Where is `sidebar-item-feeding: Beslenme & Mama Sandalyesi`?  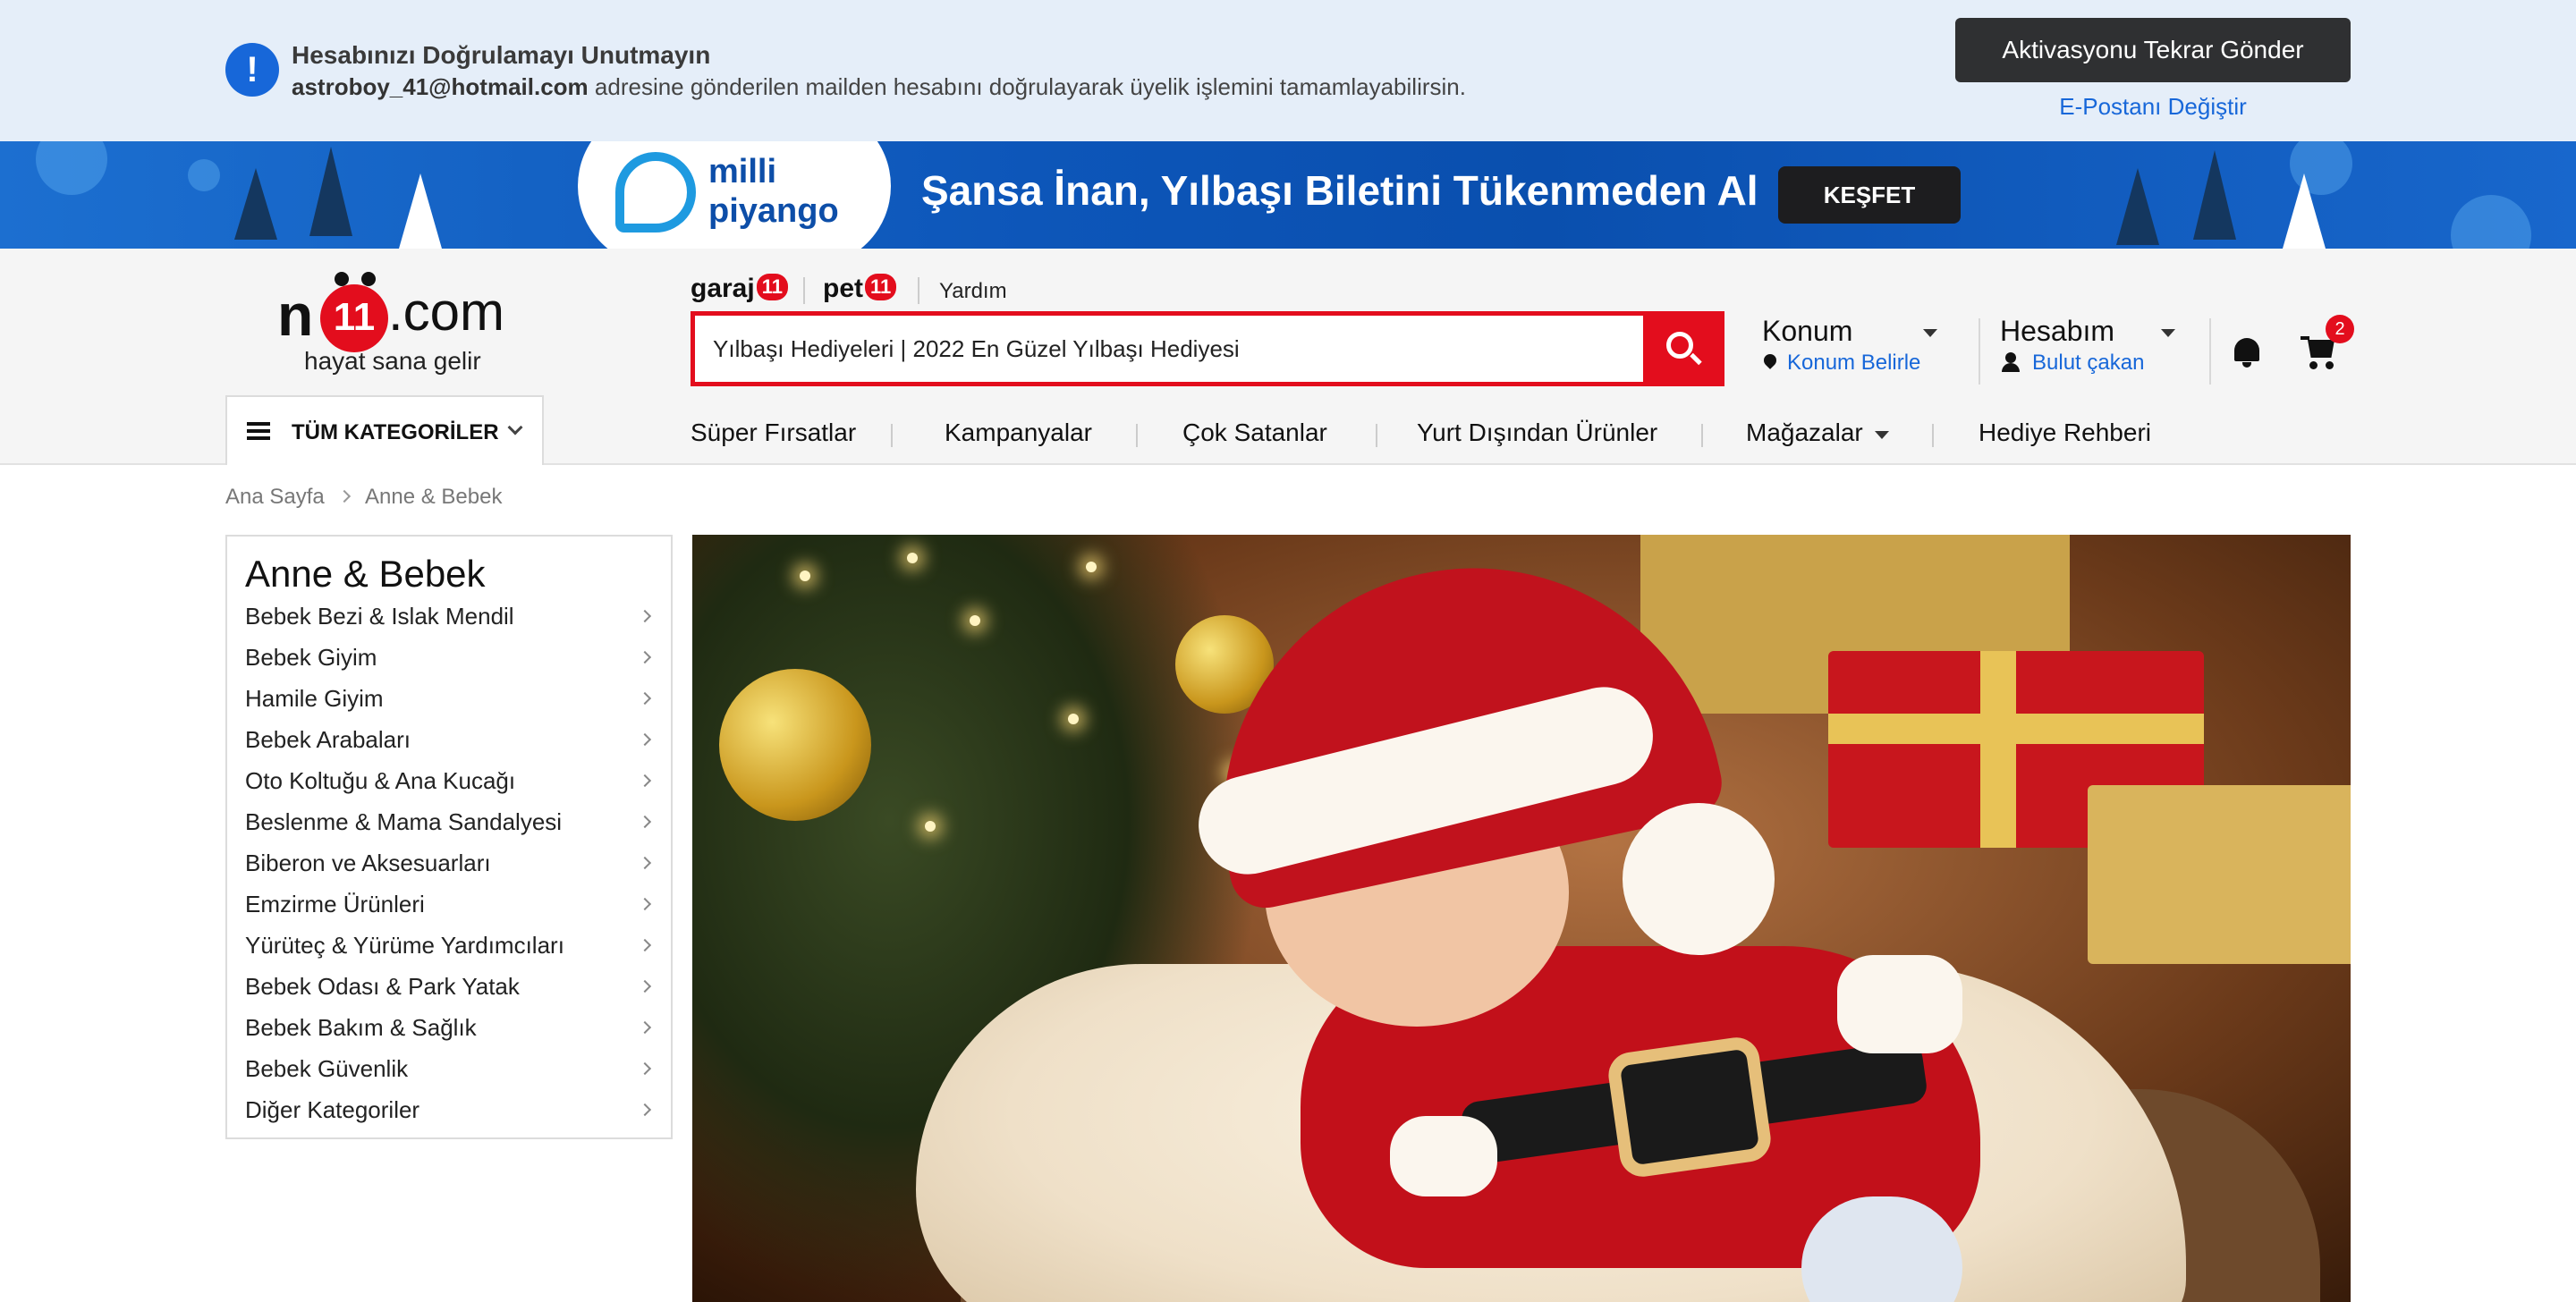 sidebar-item-feeding: Beslenme & Mama Sandalyesi is located at coordinates (449, 821).